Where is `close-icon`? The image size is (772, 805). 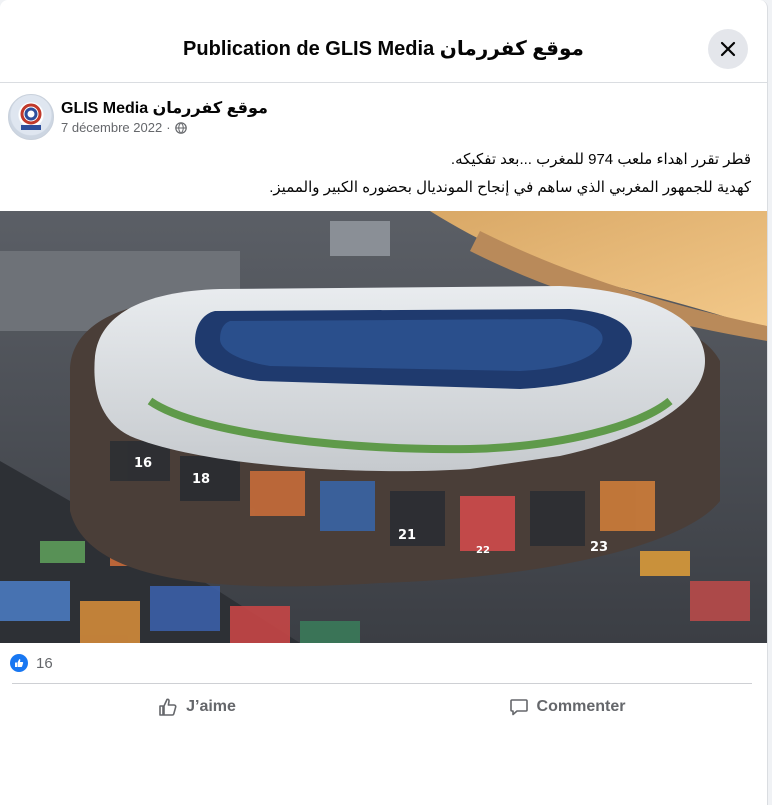 close-icon is located at coordinates (728, 49).